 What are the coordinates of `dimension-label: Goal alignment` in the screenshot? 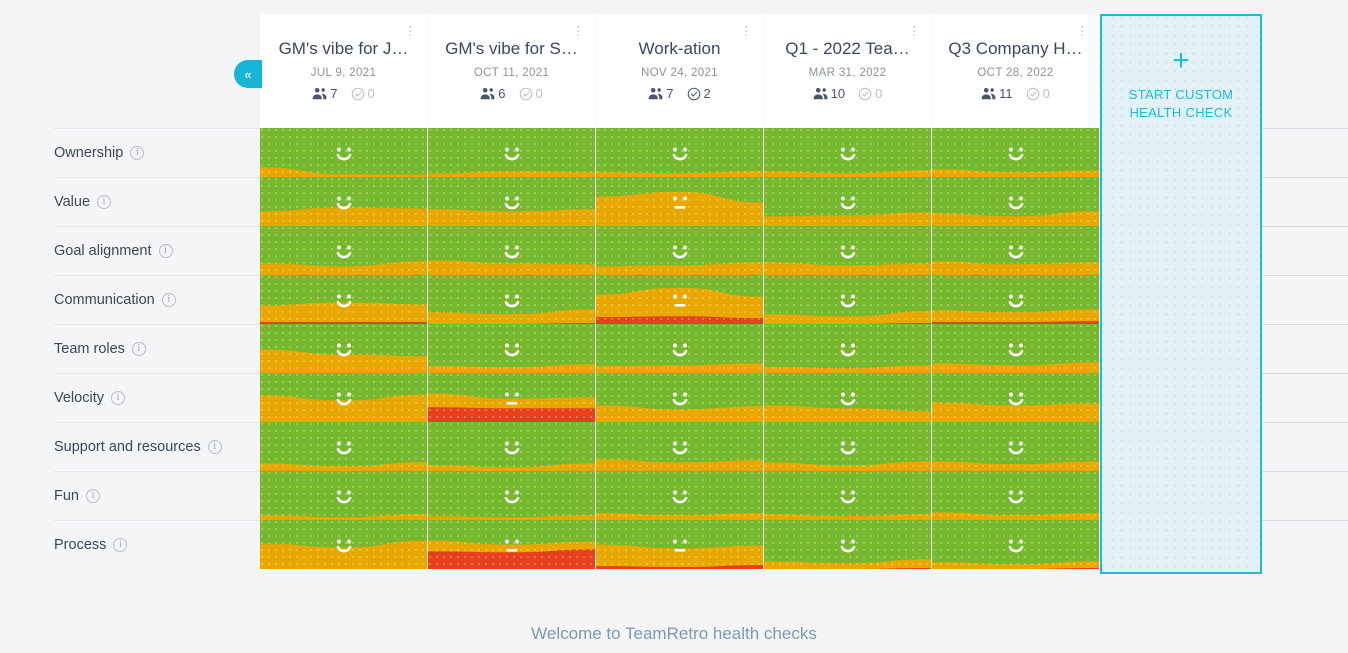 It's located at (103, 250).